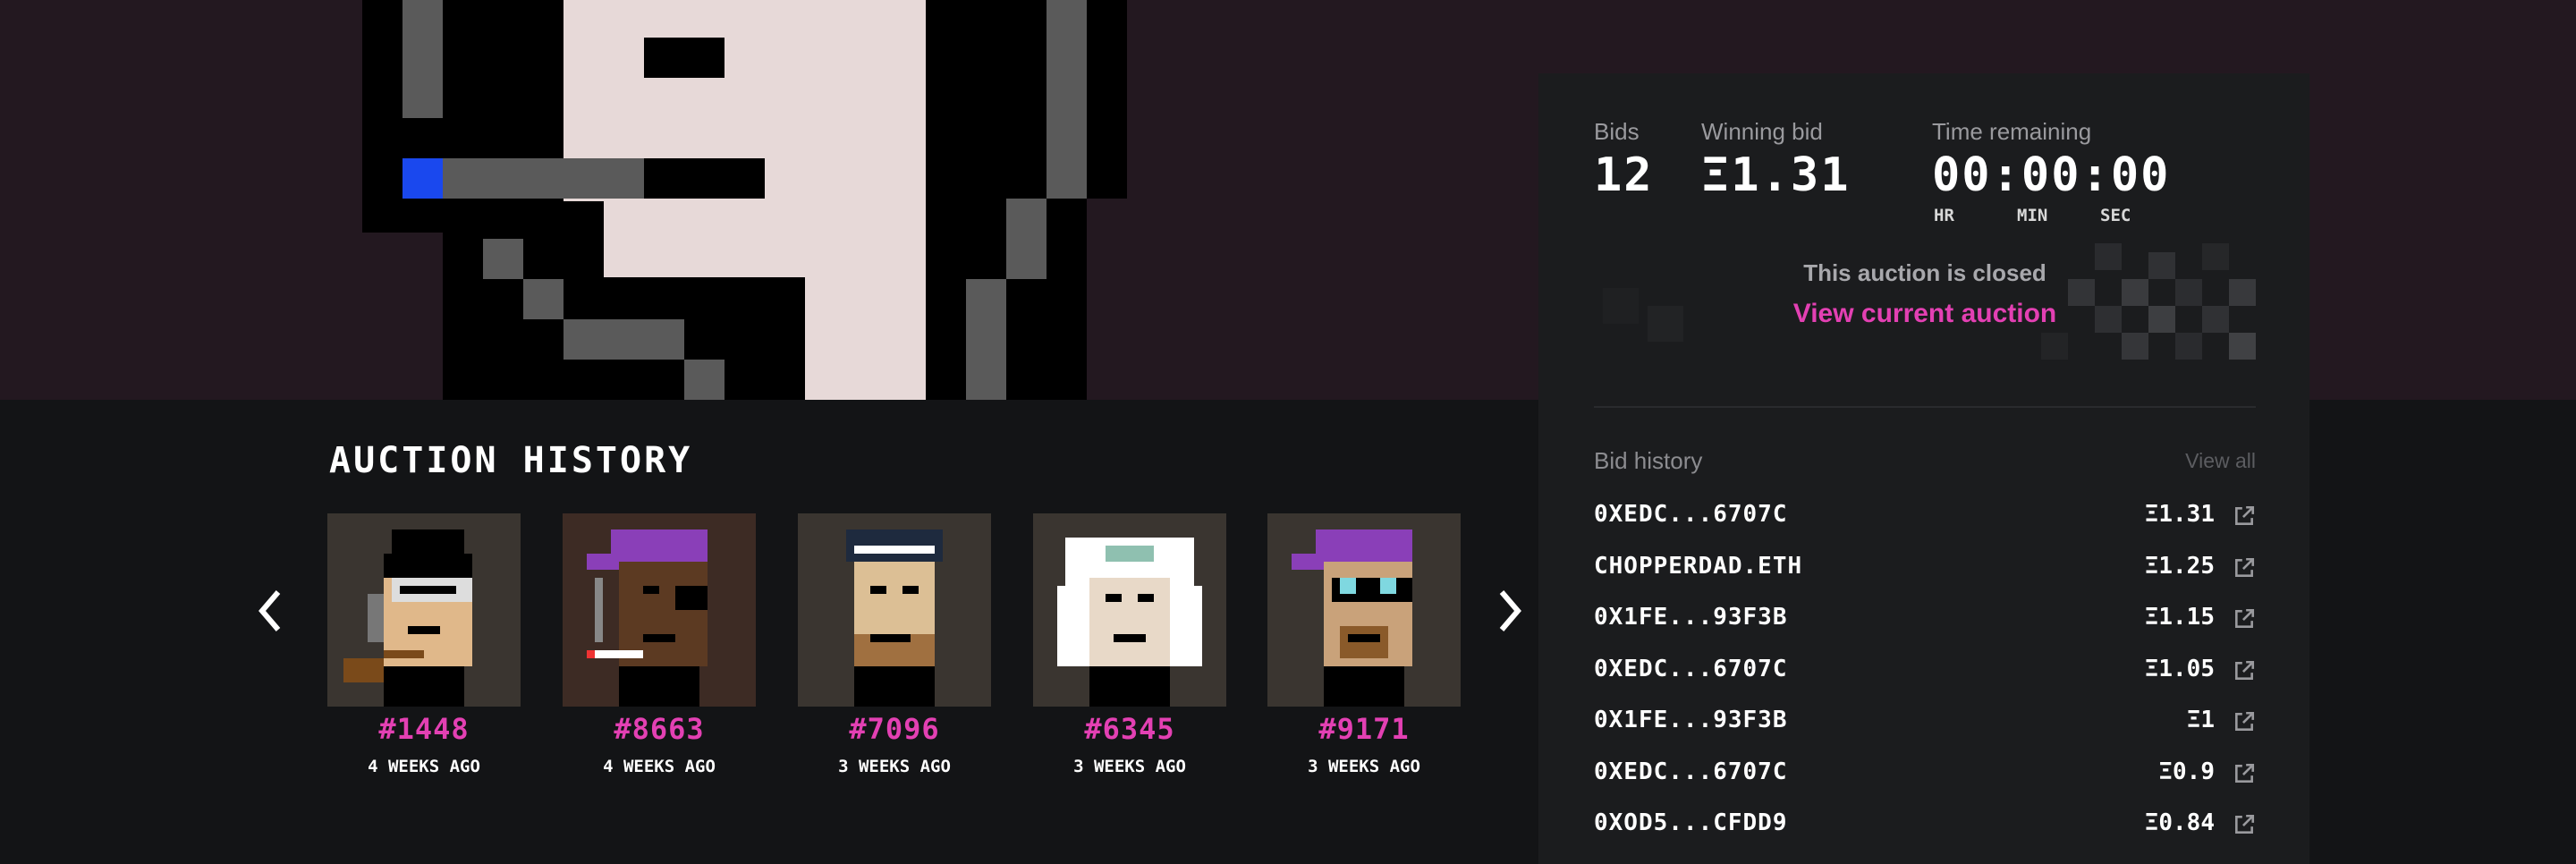 The height and width of the screenshot is (864, 2576). Describe the element at coordinates (2179, 668) in the screenshot. I see `bid-amount: Ξ1.05` at that location.